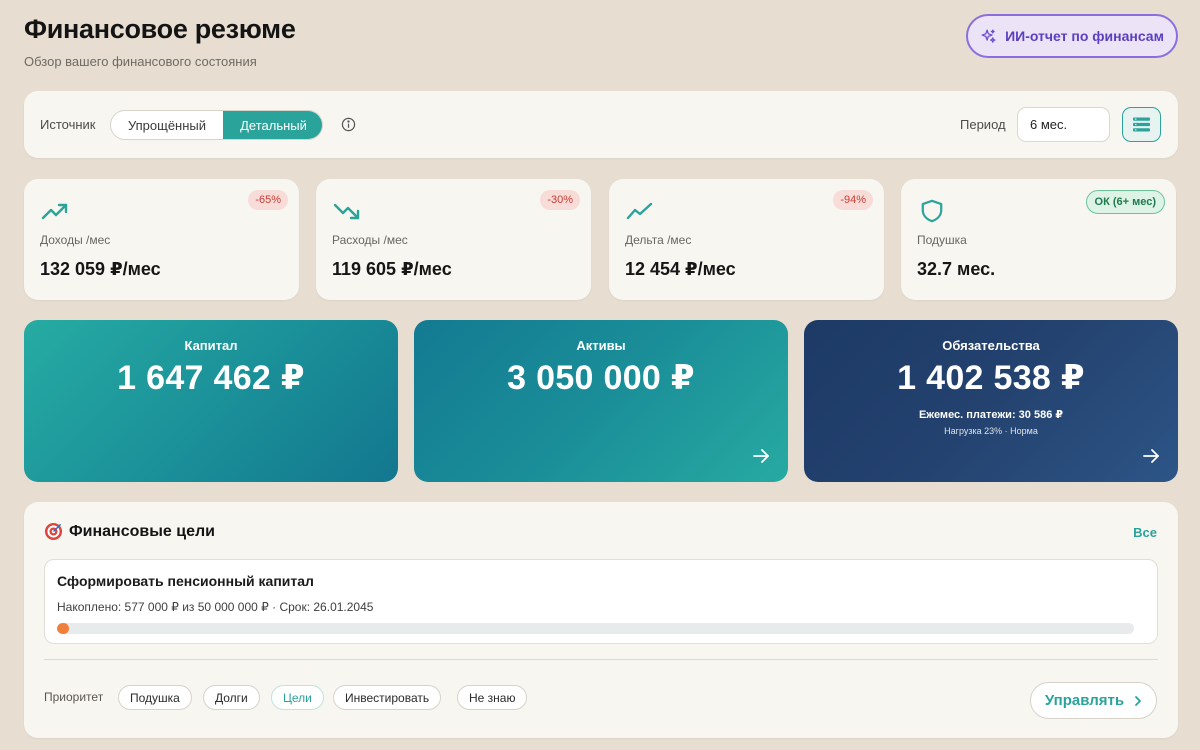 This screenshot has height=750, width=1200. What do you see at coordinates (967, 415) in the screenshot?
I see `monthly-payments-label: Ежемес. платежи:` at bounding box center [967, 415].